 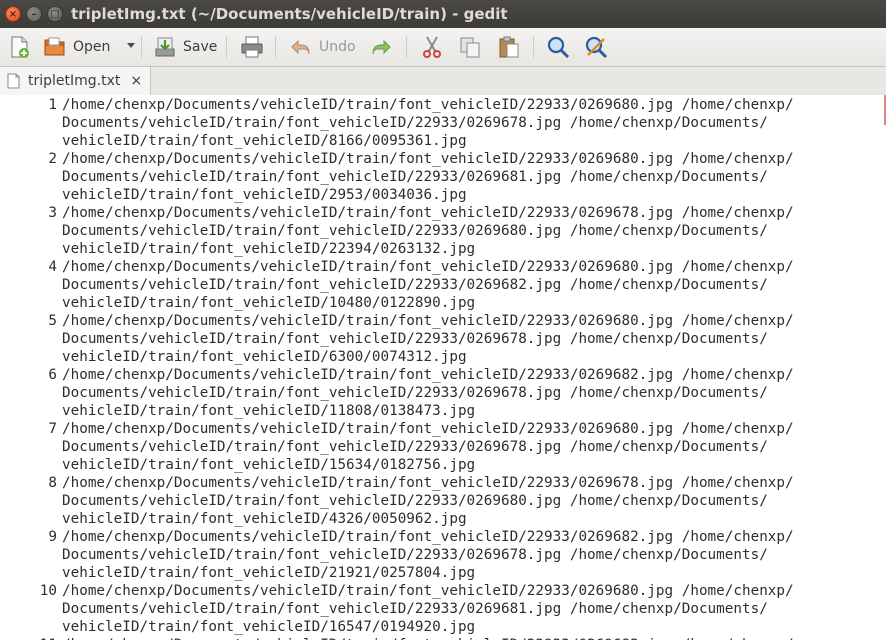 I want to click on new-document-button, so click(x=19, y=47).